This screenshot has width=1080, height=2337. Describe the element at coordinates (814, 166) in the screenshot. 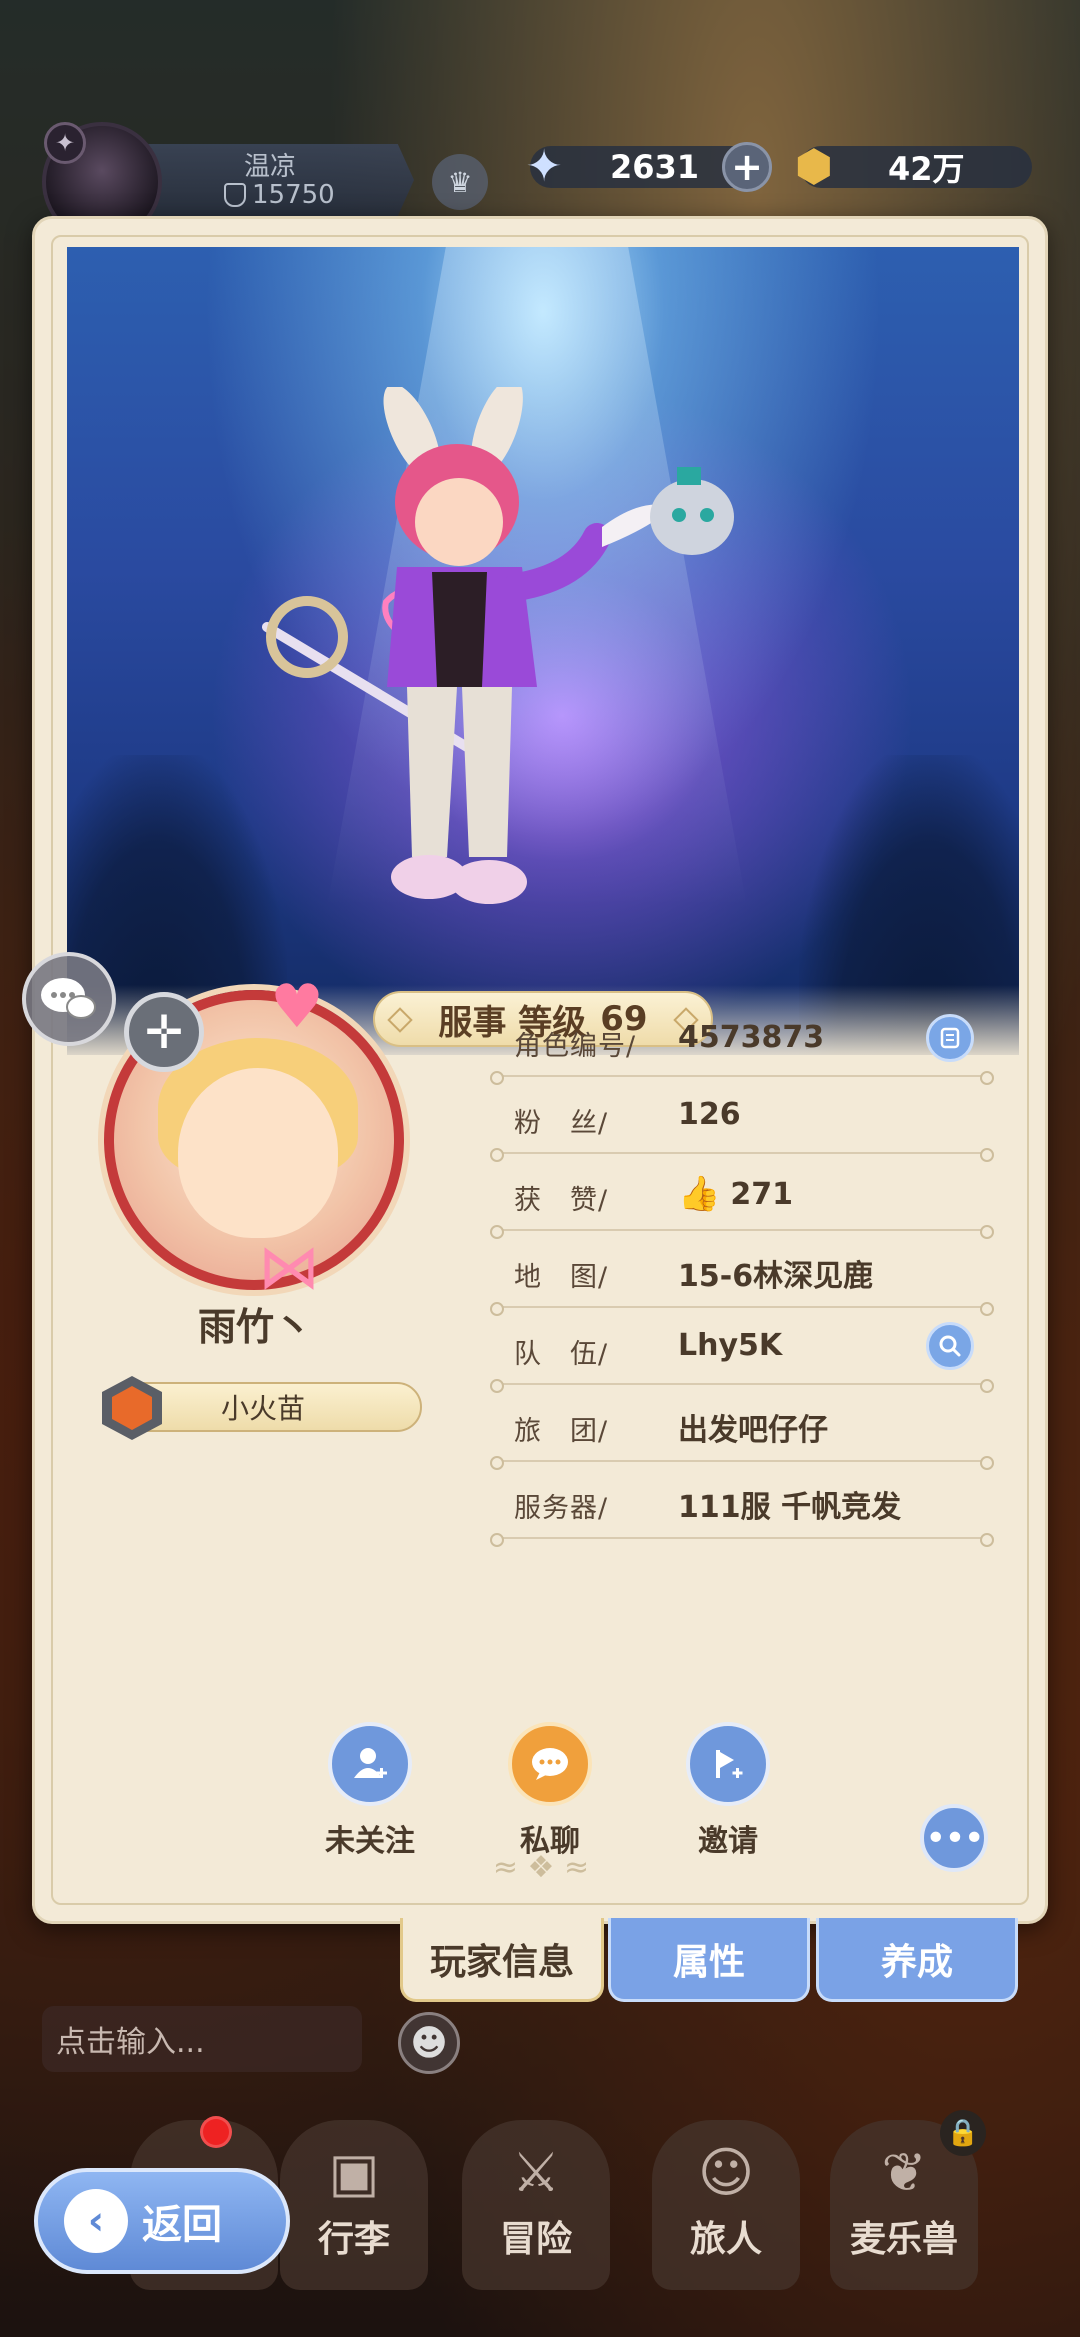

I see `gold-coin-icon: ⬢` at that location.